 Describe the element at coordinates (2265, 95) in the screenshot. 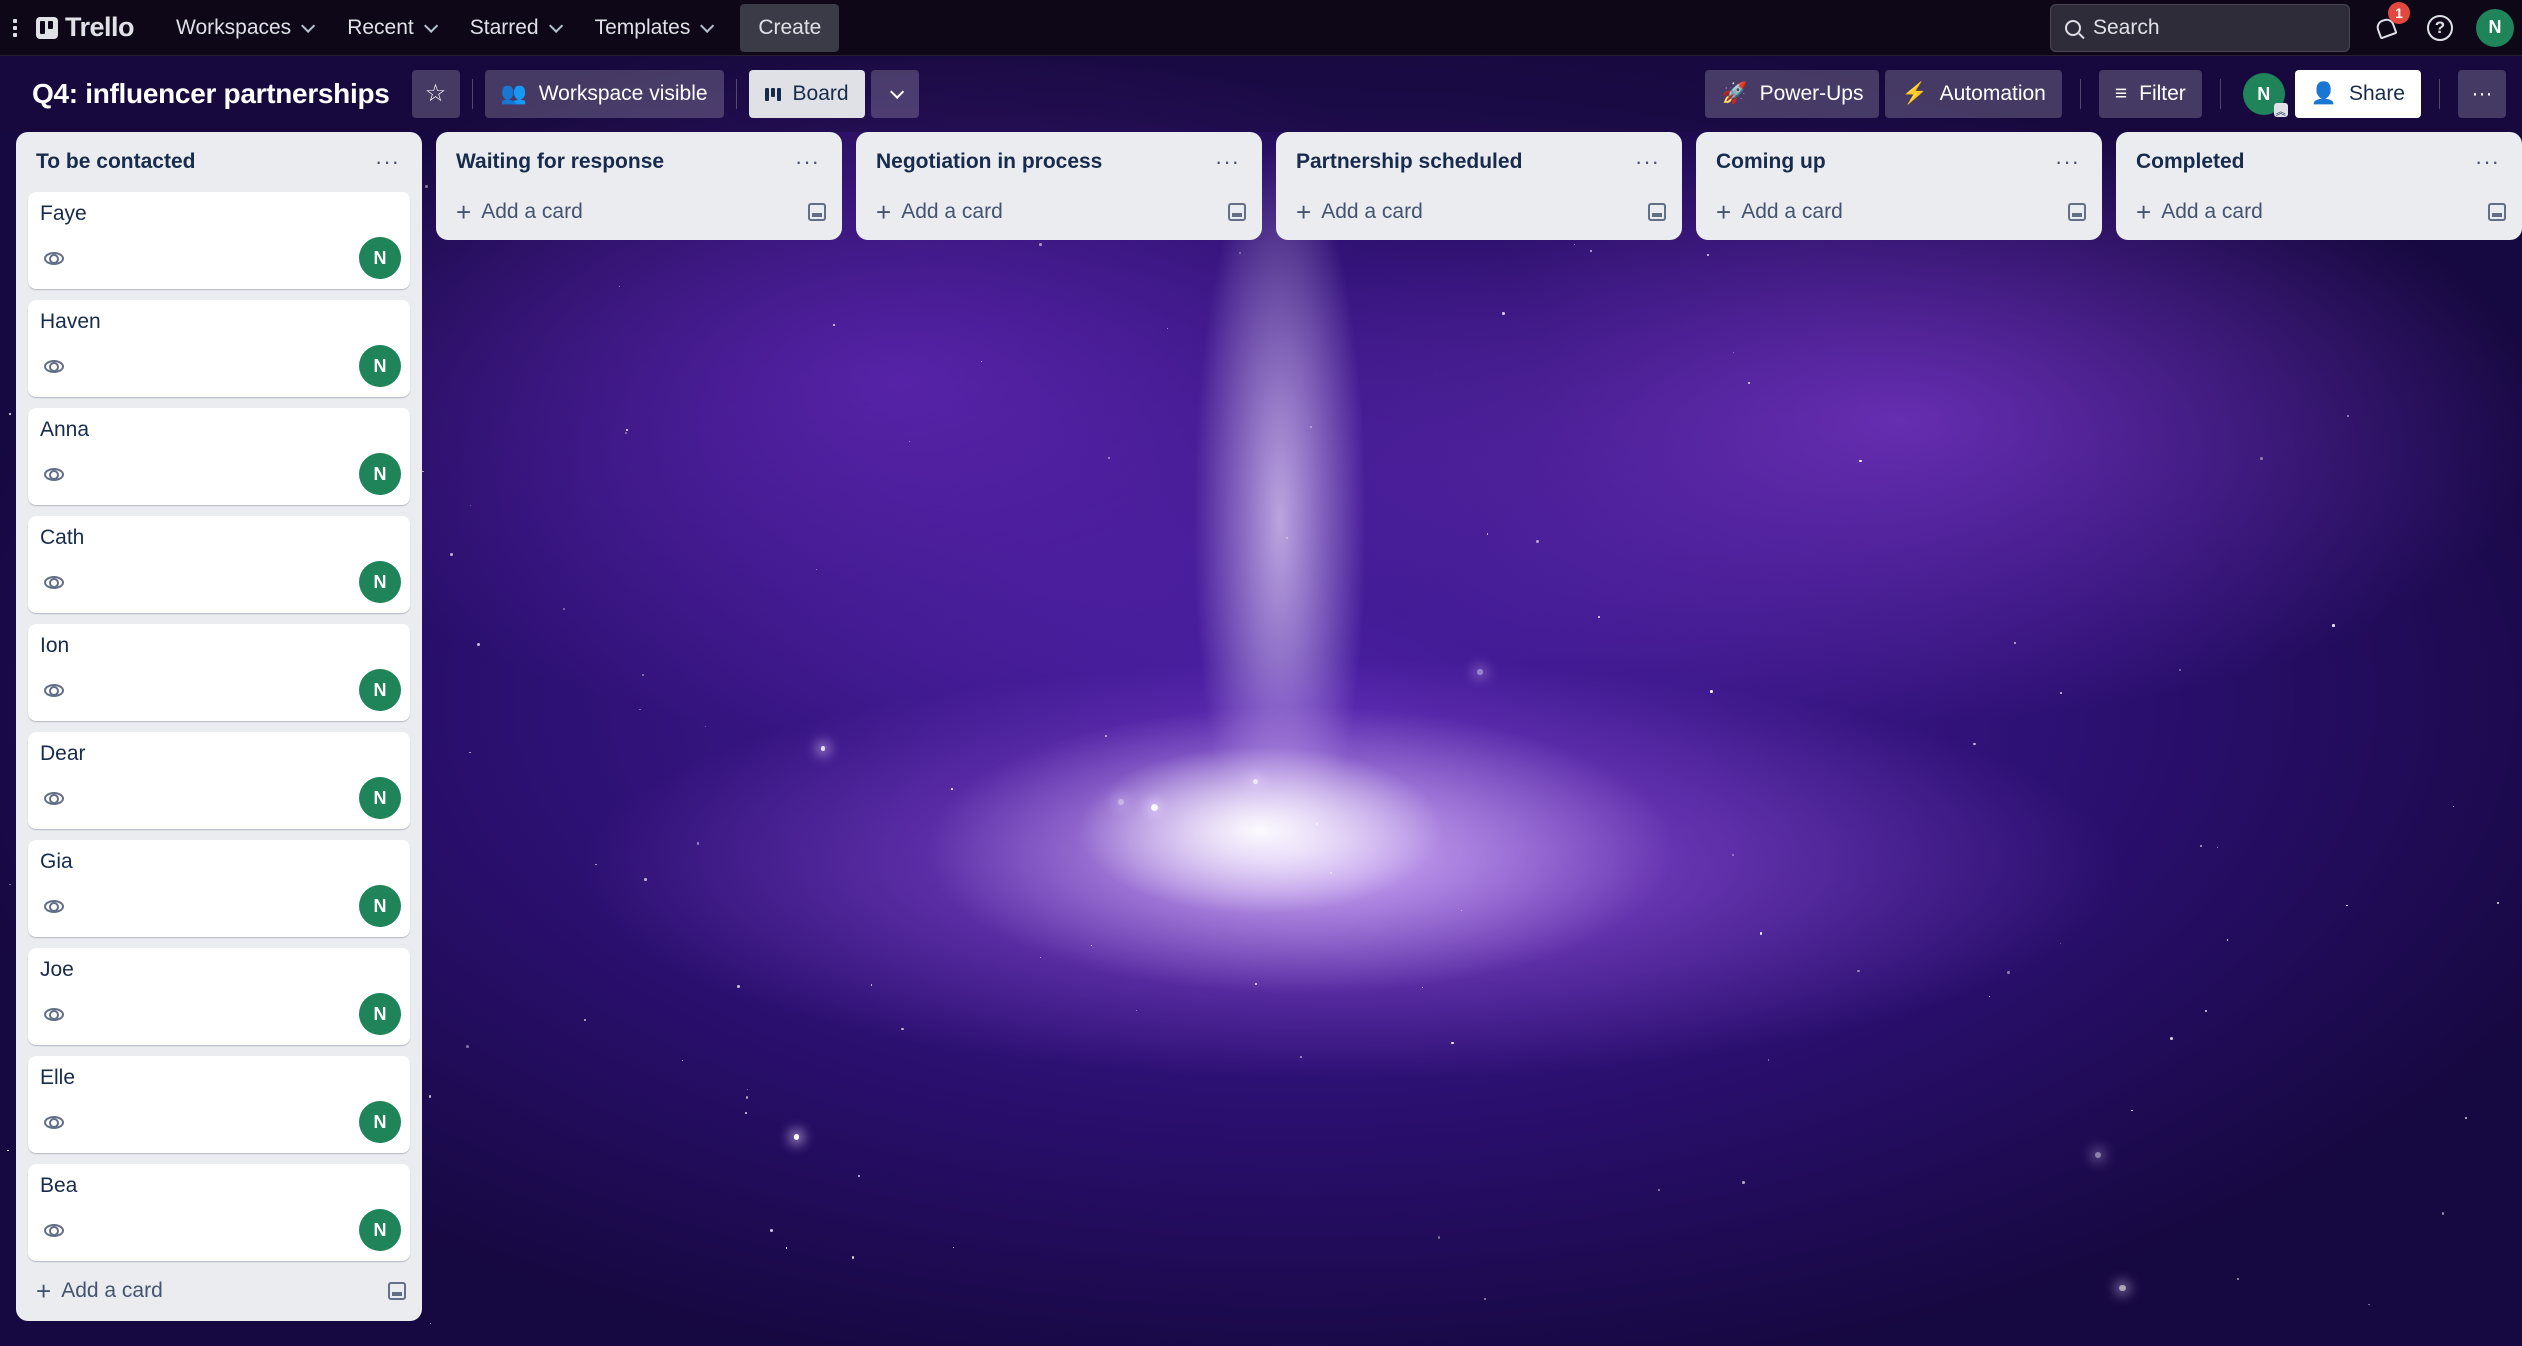

I see `board-member: N ︽` at that location.